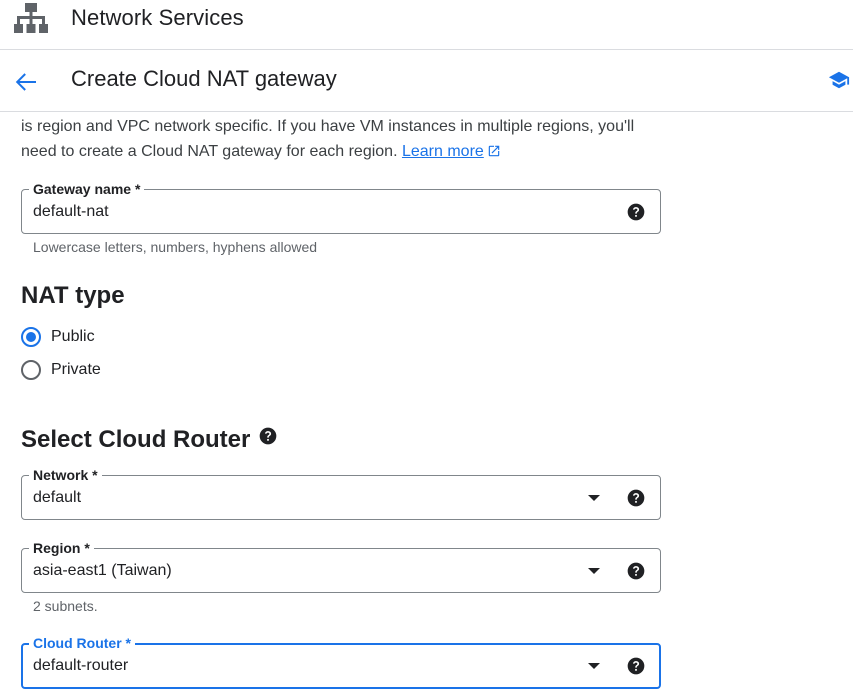  I want to click on gateway-name-field: Gateway name * default-nat, so click(341, 207).